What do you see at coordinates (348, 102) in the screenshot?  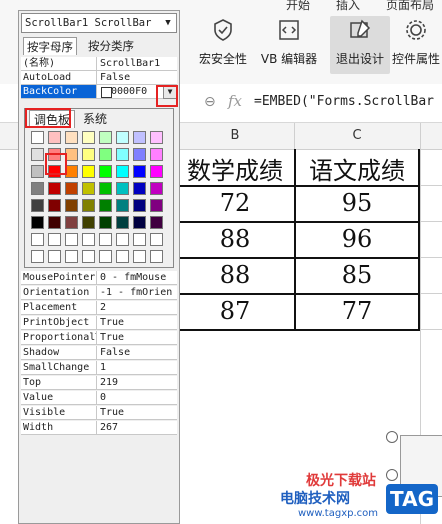 I see `formula-input: =EMBED("Forms.ScrollBar` at bounding box center [348, 102].